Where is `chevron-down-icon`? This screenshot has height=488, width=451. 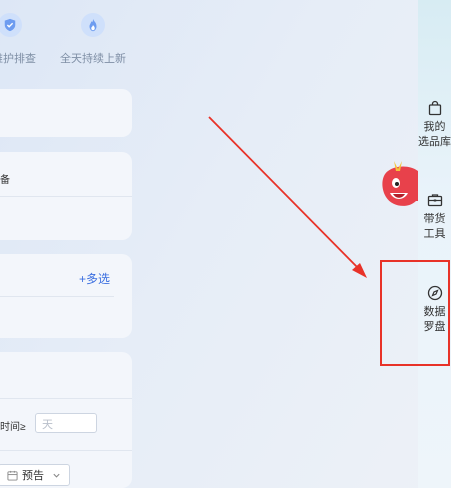 chevron-down-icon is located at coordinates (56, 475).